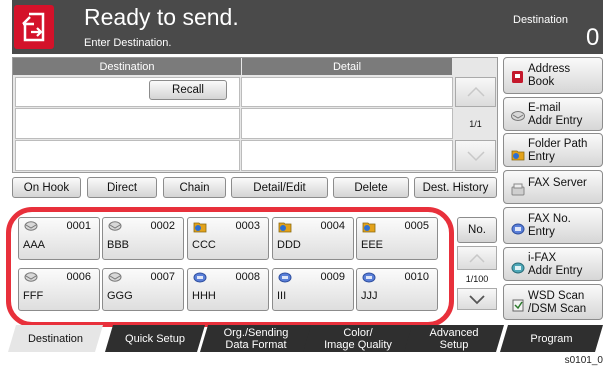 The width and height of the screenshot is (603, 370). What do you see at coordinates (369, 296) in the screenshot?
I see `one-touch-key-name: JJJ` at bounding box center [369, 296].